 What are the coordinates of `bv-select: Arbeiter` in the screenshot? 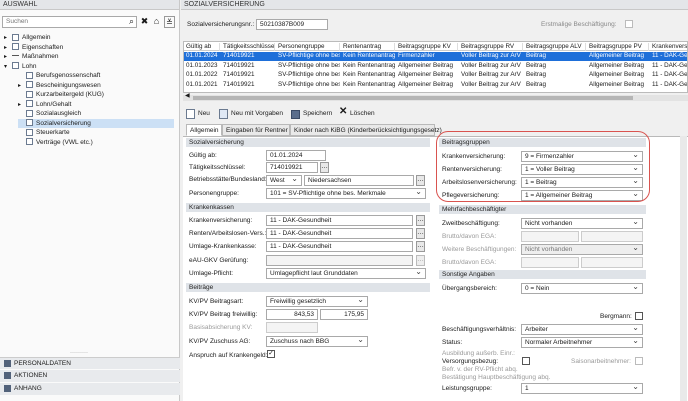 It's located at (582, 329).